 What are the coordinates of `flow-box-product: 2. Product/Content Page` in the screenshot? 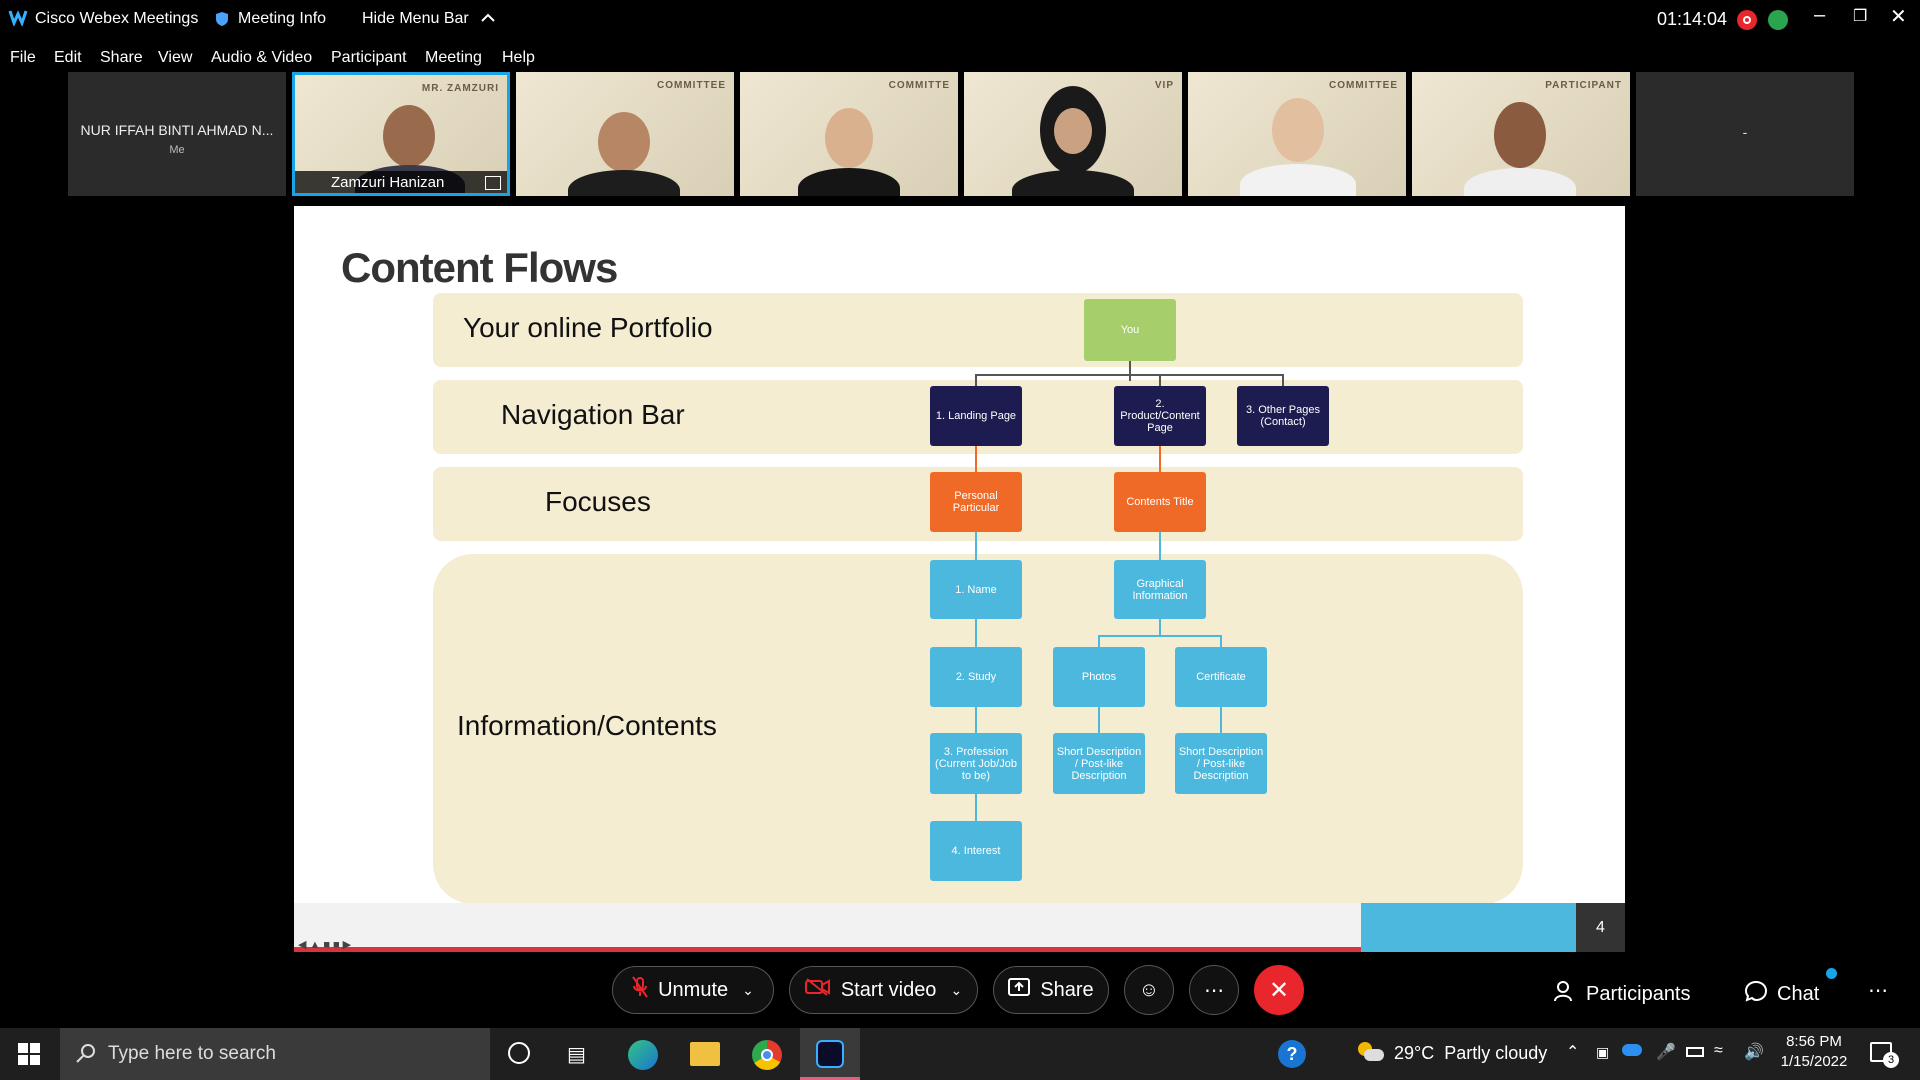 It's located at (1160, 416).